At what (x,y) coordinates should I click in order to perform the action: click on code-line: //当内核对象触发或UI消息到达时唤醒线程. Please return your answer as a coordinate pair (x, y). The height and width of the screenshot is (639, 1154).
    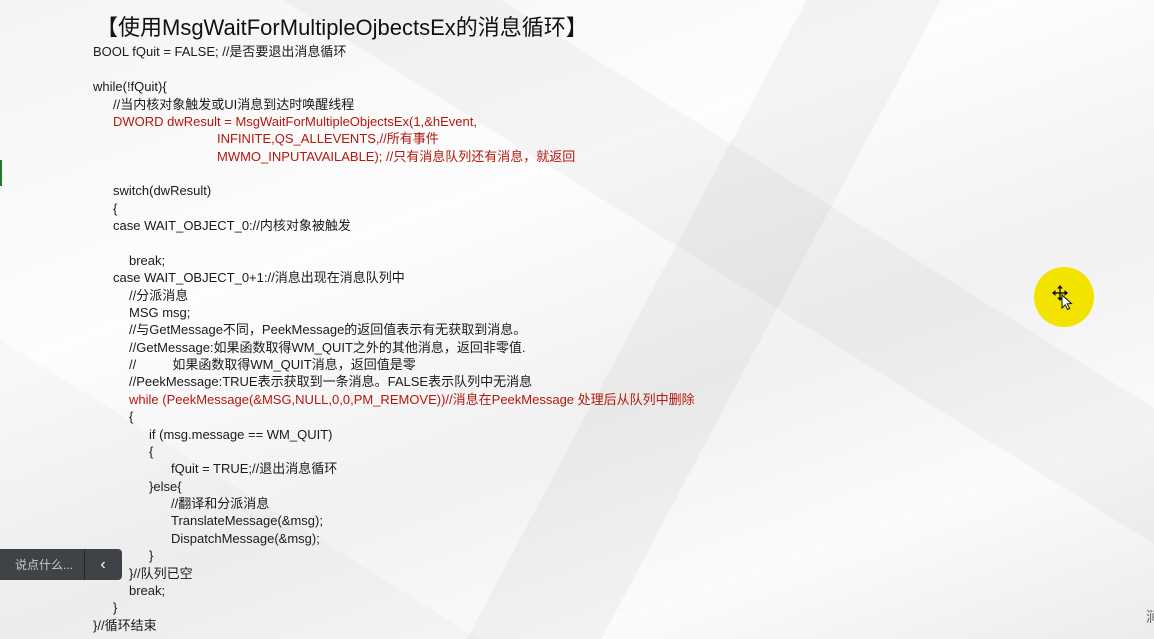
    Looking at the image, I should click on (234, 104).